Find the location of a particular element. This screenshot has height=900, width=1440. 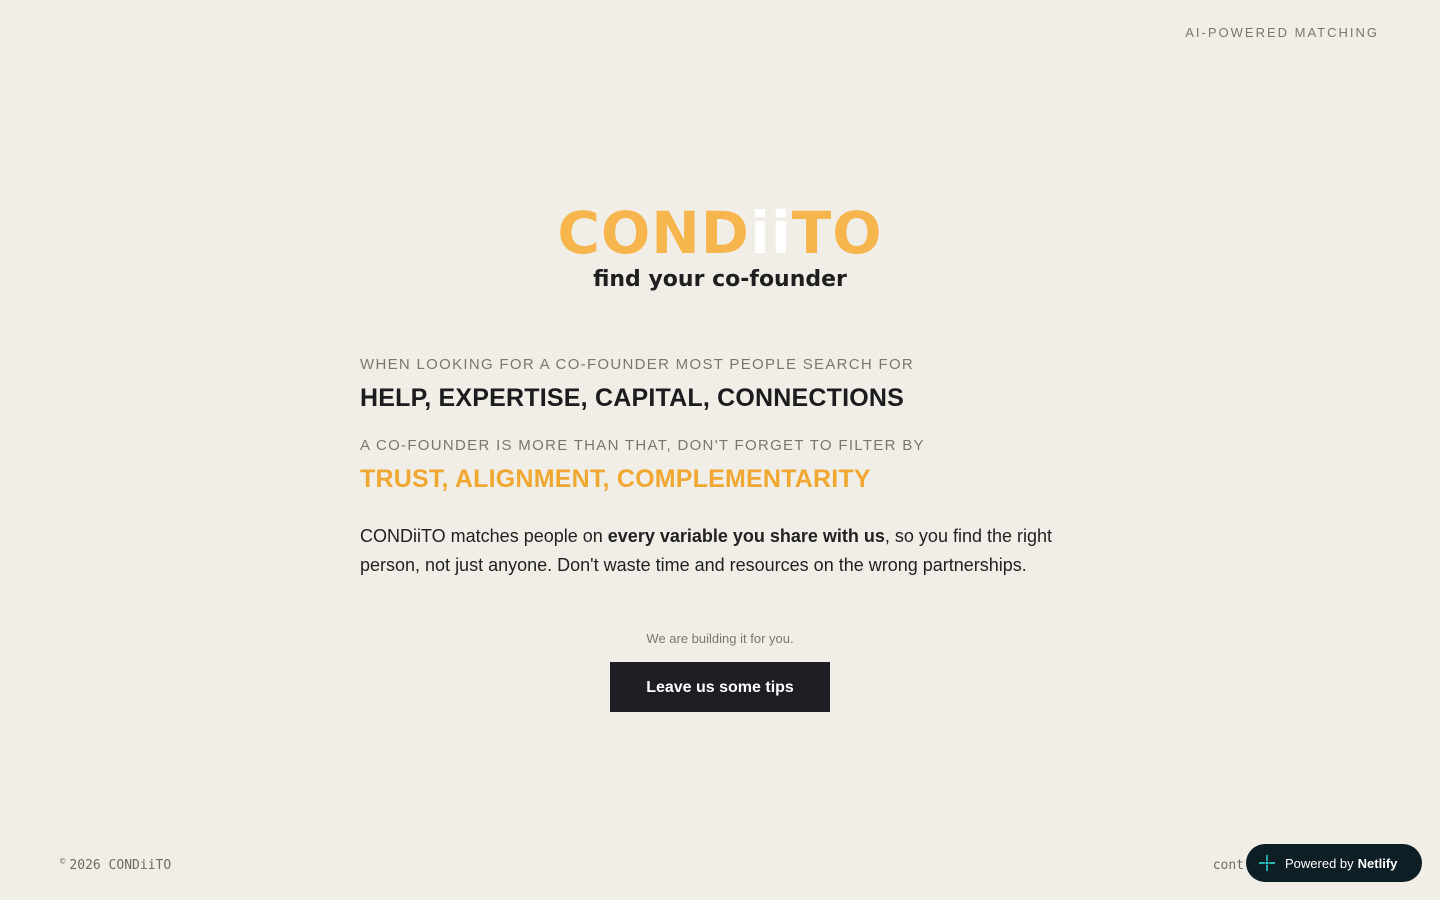

netlify-badge: Powered by Netlify is located at coordinates (1334, 863).